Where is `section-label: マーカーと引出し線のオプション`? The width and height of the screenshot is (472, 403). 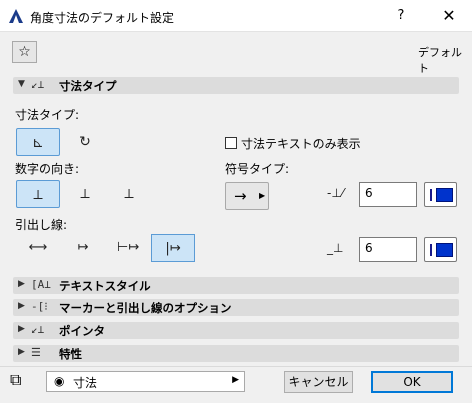 section-label: マーカーと引出し線のオプション is located at coordinates (145, 308).